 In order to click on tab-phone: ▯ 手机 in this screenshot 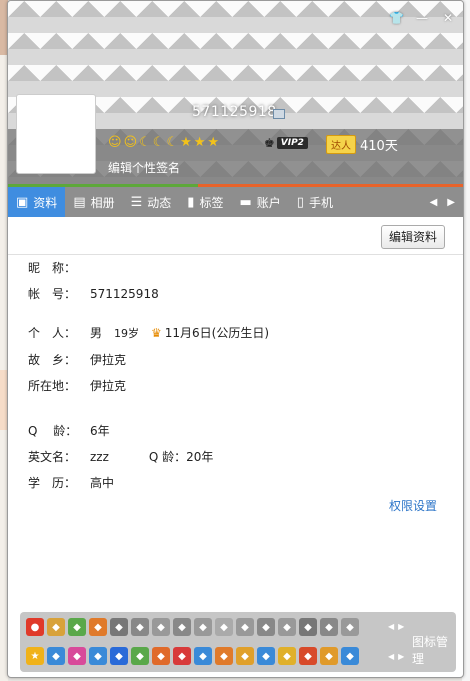, I will do `click(315, 202)`.